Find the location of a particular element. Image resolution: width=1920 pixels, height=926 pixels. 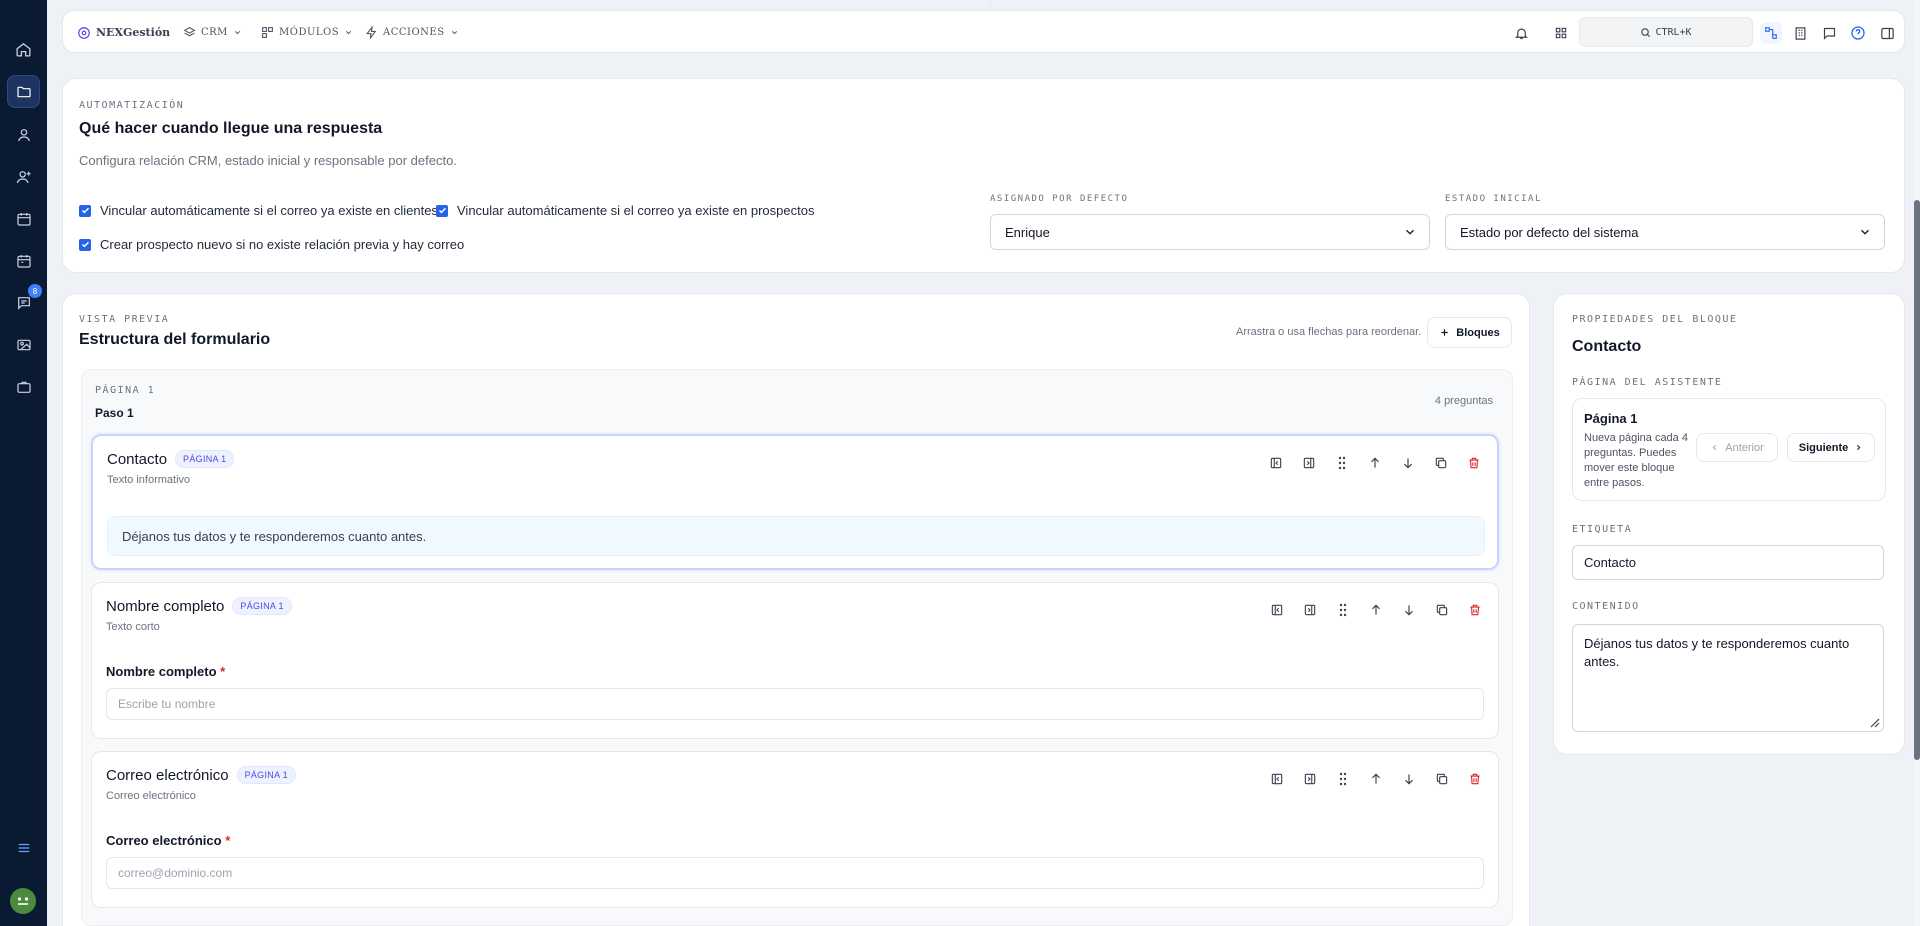

calendar-icon is located at coordinates (23, 218).